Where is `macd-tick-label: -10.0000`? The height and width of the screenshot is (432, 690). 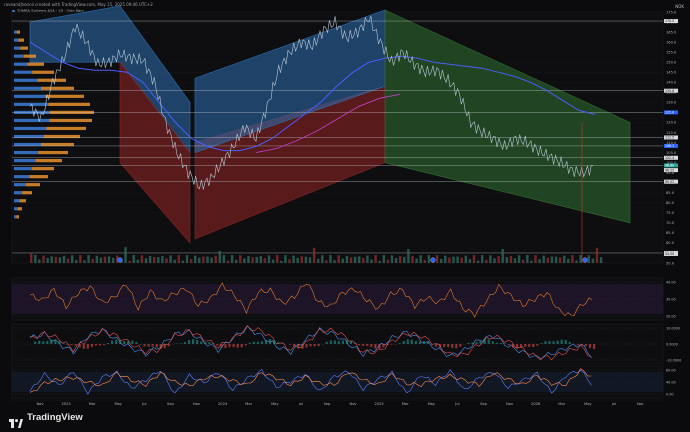
macd-tick-label: -10.0000 is located at coordinates (673, 360).